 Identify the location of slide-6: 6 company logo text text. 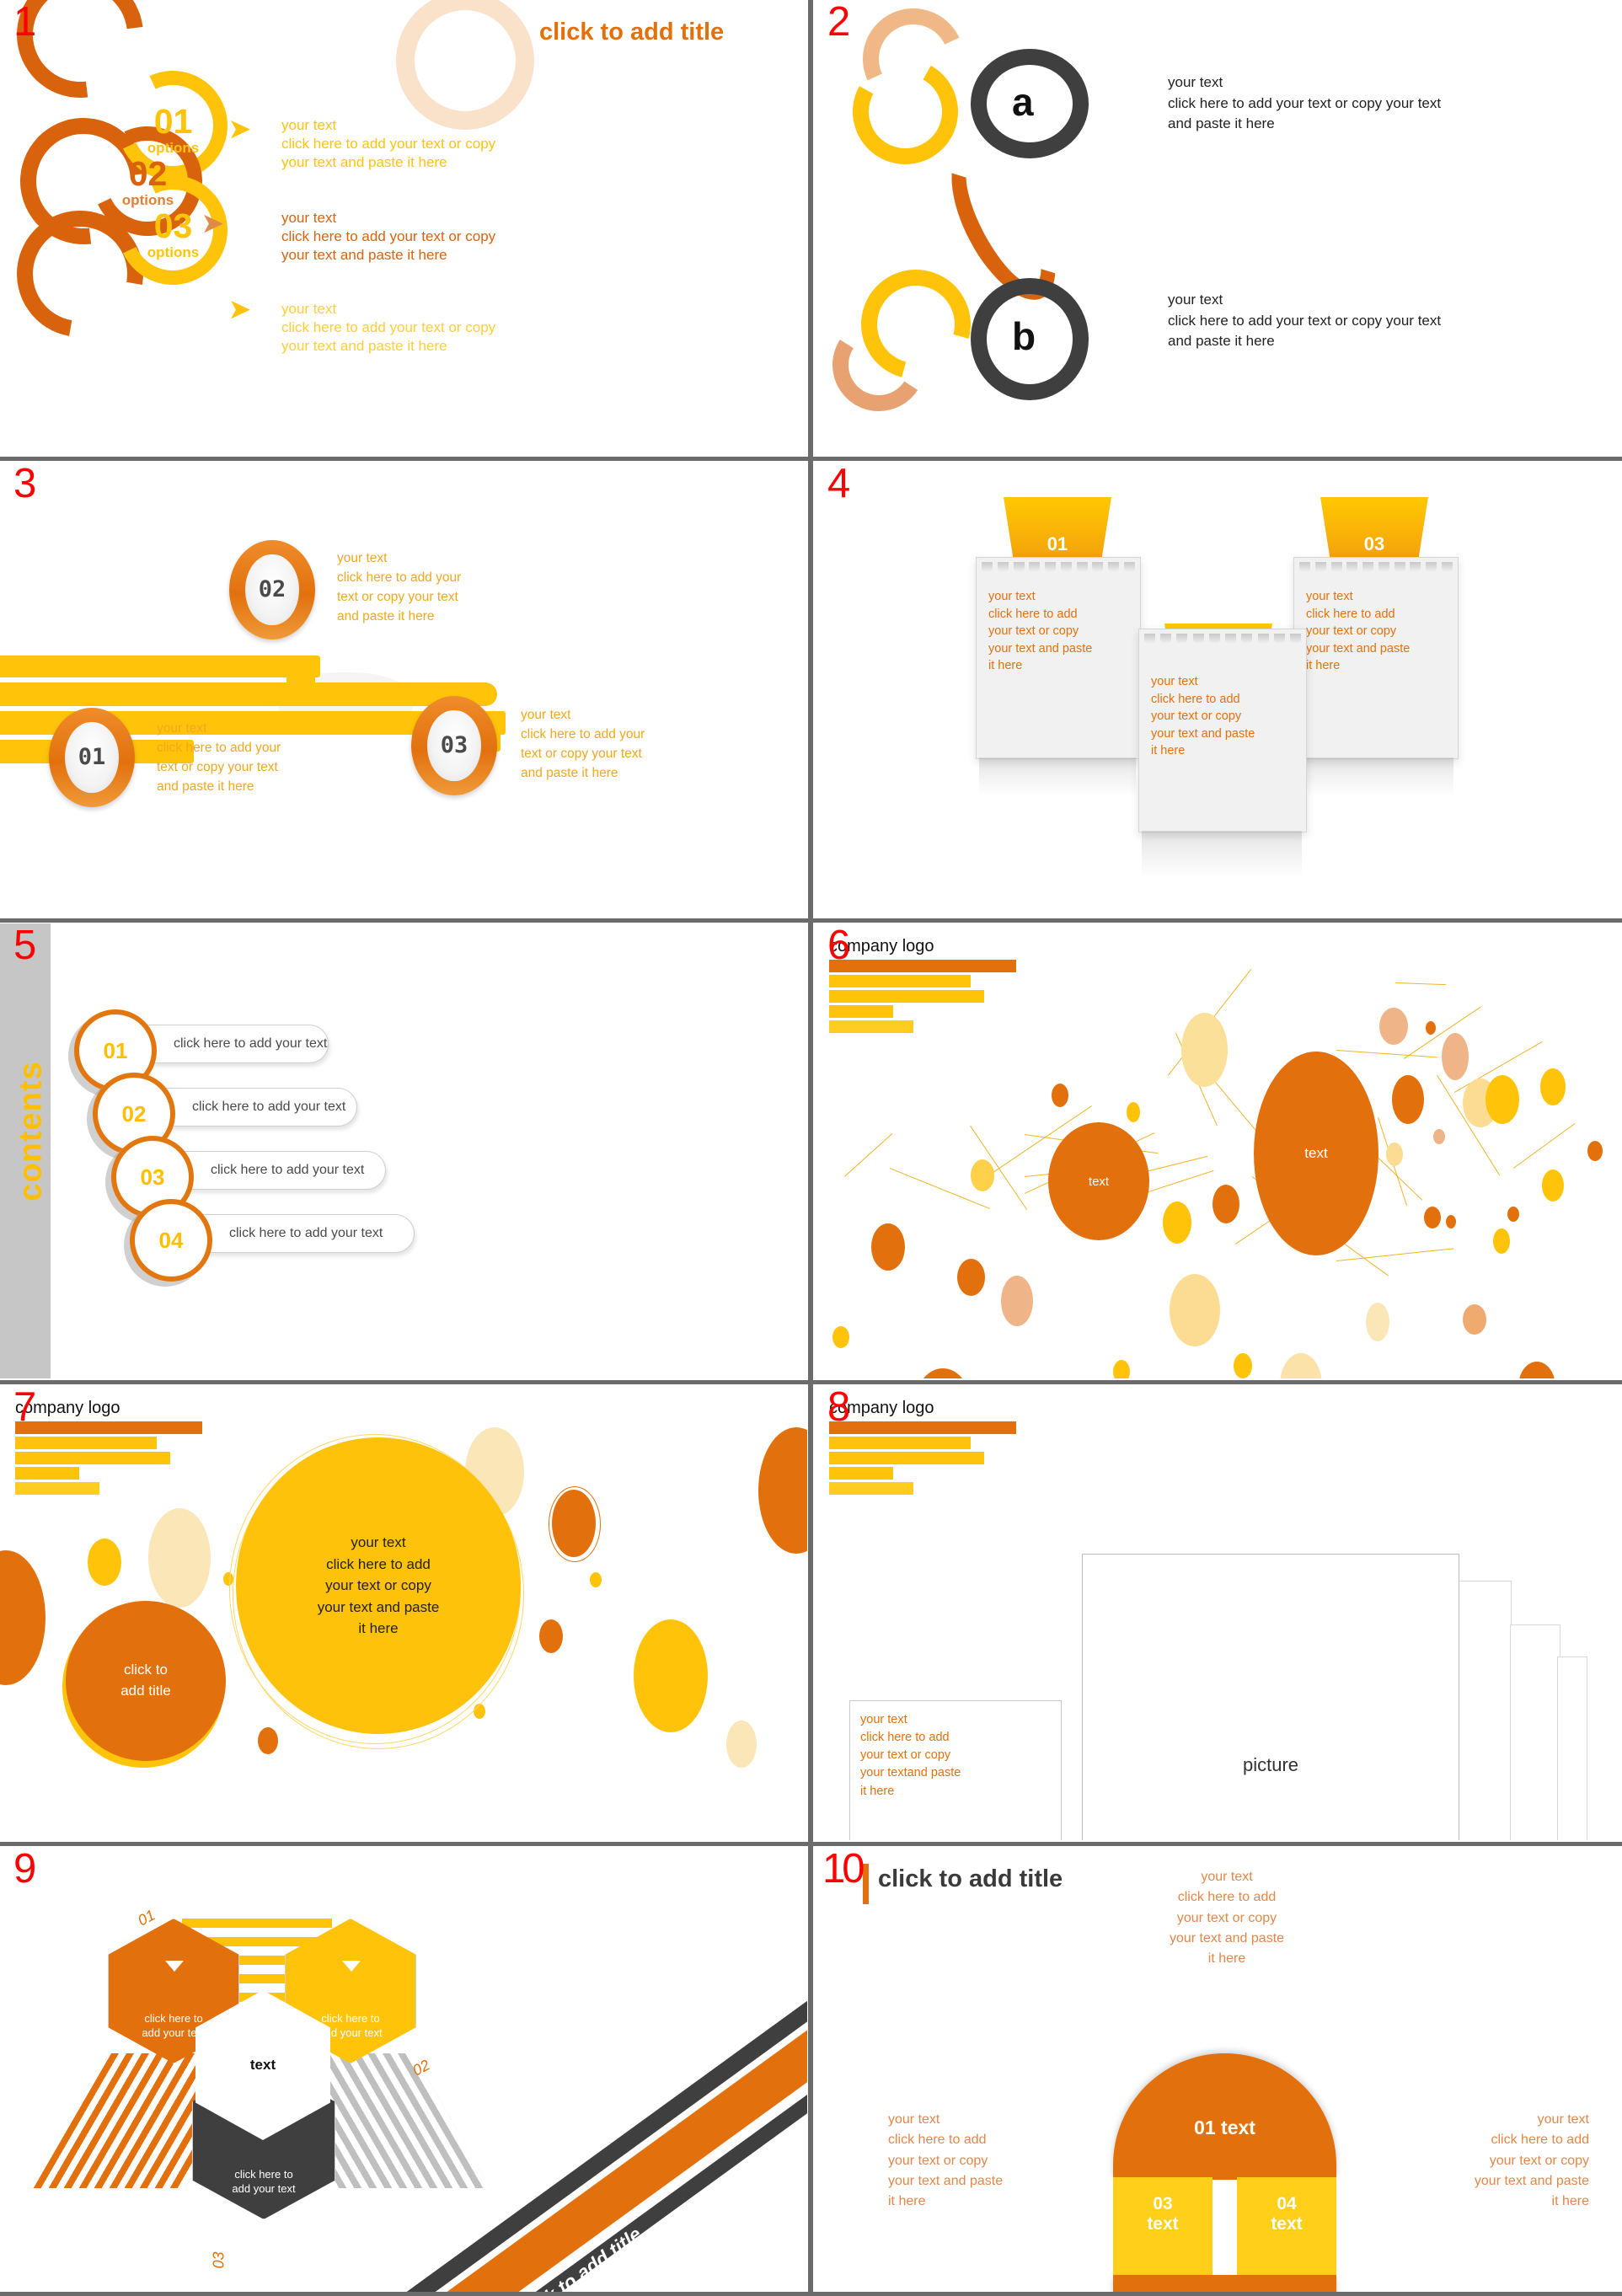
(1218, 1150).